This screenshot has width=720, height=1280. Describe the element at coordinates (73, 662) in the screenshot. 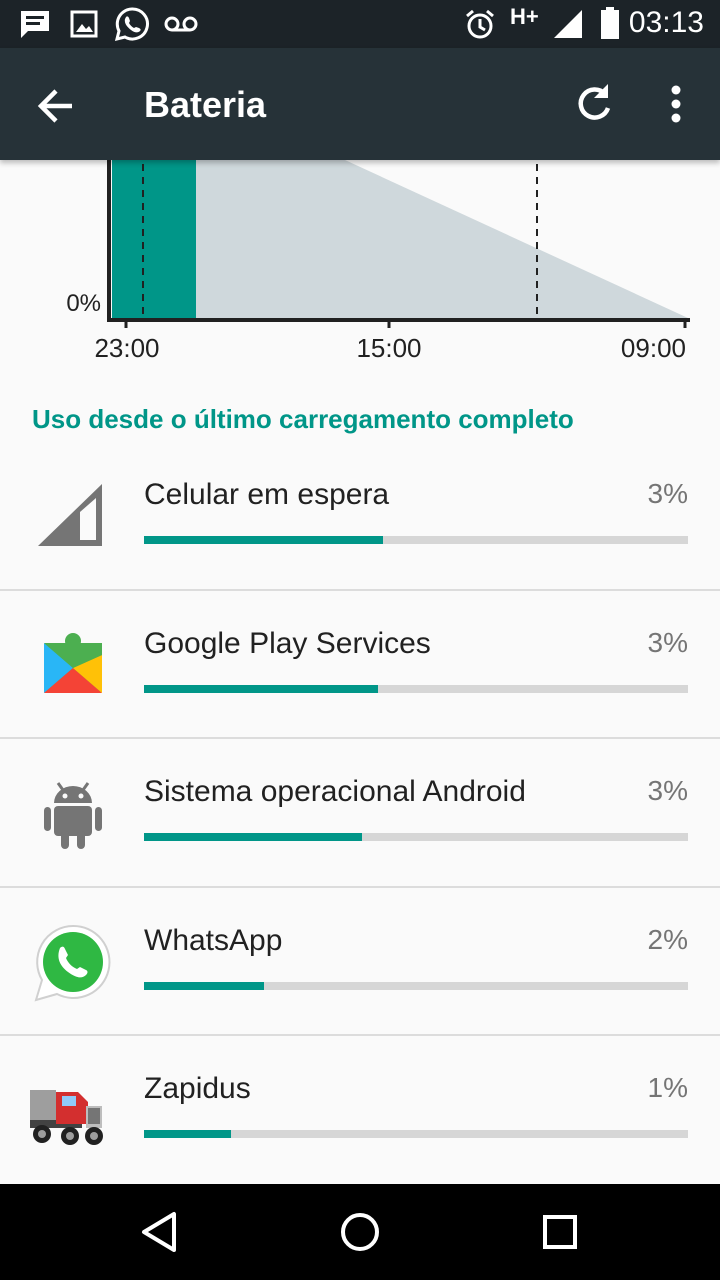

I see `google-play-services-icon` at that location.